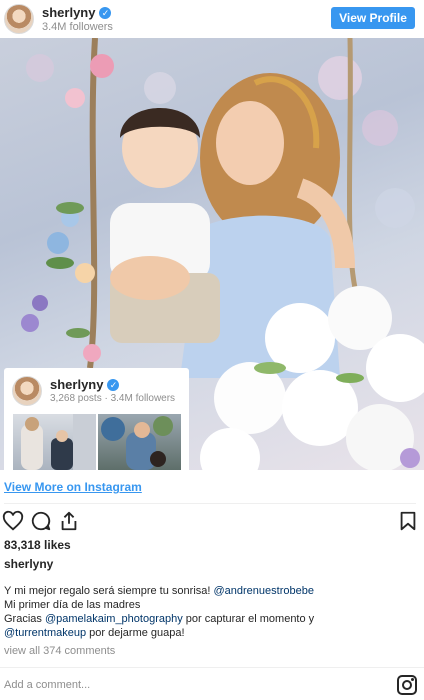 This screenshot has width=424, height=700. I want to click on card-avatar, so click(27, 391).